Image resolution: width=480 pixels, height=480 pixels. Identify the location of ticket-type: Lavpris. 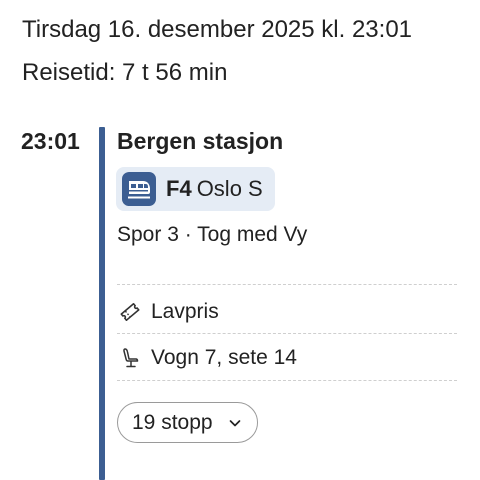
(185, 311).